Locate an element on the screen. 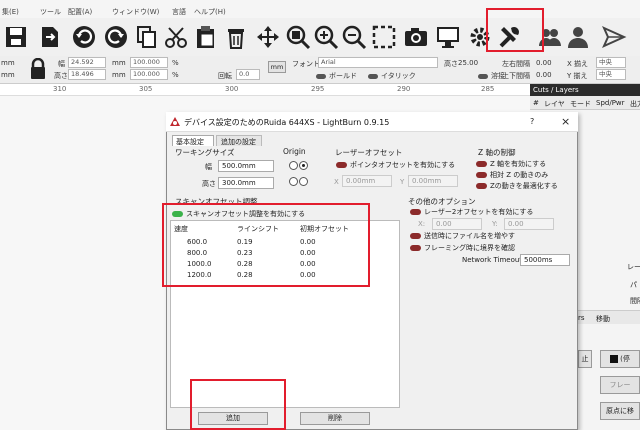 This screenshot has height=430, width=640. tab-move: 移動 is located at coordinates (603, 319).